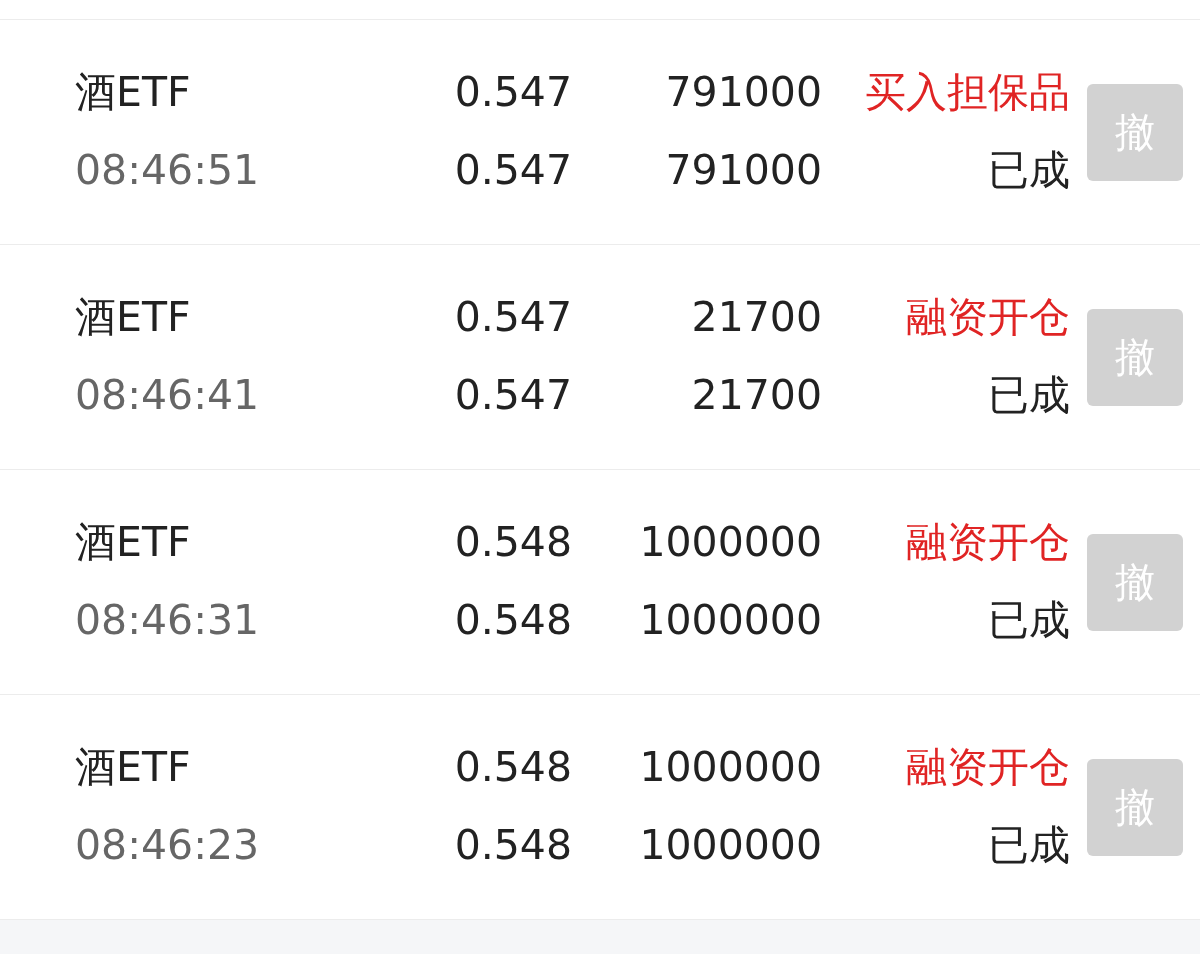 The height and width of the screenshot is (954, 1200). Describe the element at coordinates (168, 621) in the screenshot. I see `order-time: 08:46:31` at that location.